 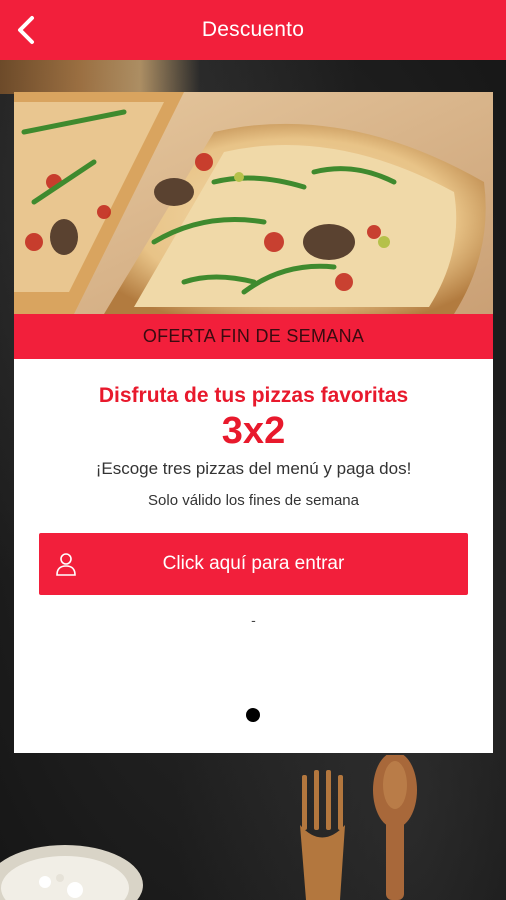 I want to click on page-title: Descuento, so click(x=253, y=29).